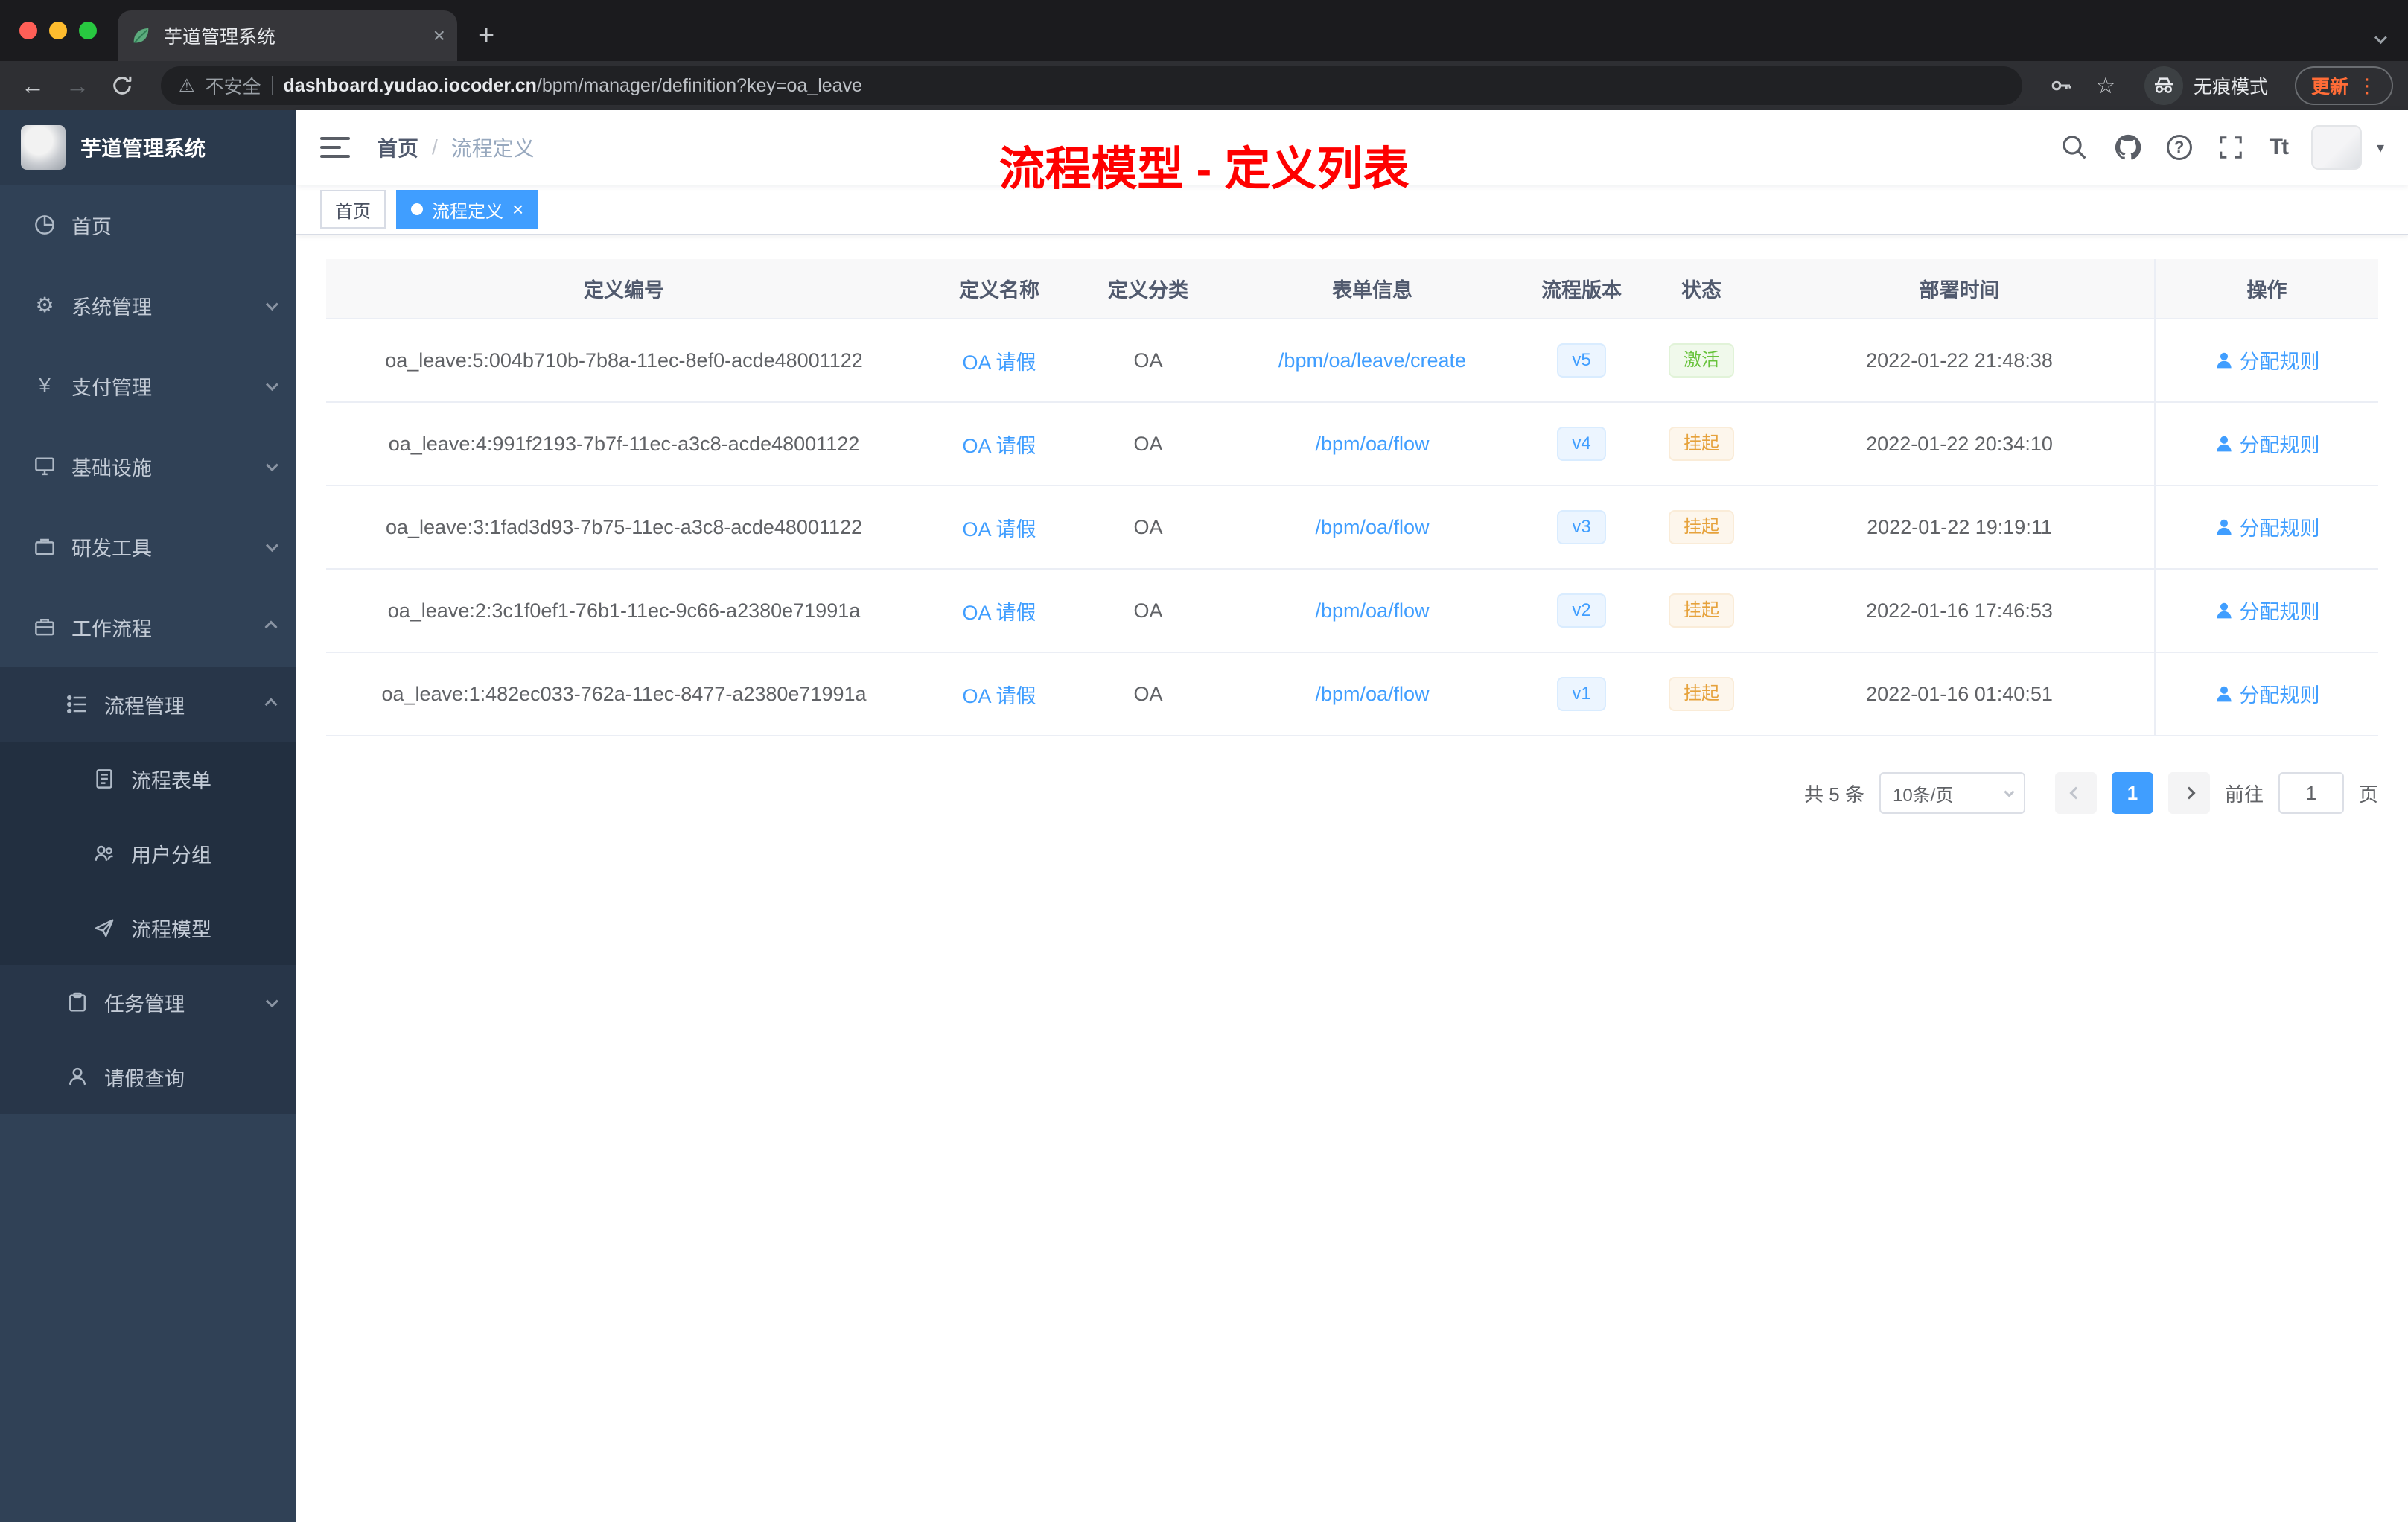  I want to click on tag-label: 首页, so click(353, 211).